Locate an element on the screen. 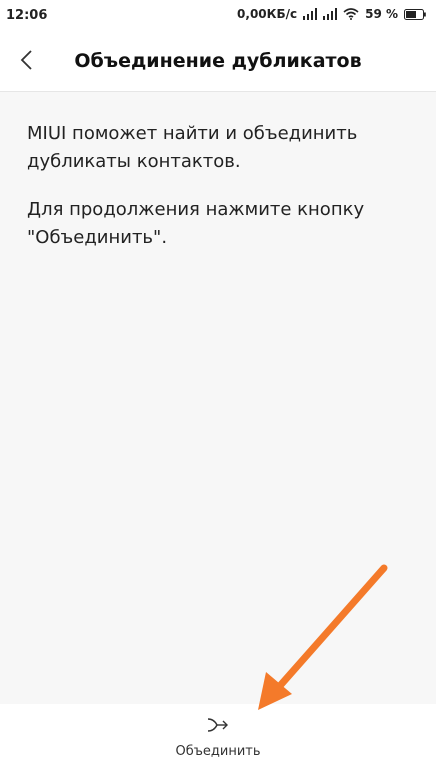  bottom-bar: Объединить is located at coordinates (218, 740).